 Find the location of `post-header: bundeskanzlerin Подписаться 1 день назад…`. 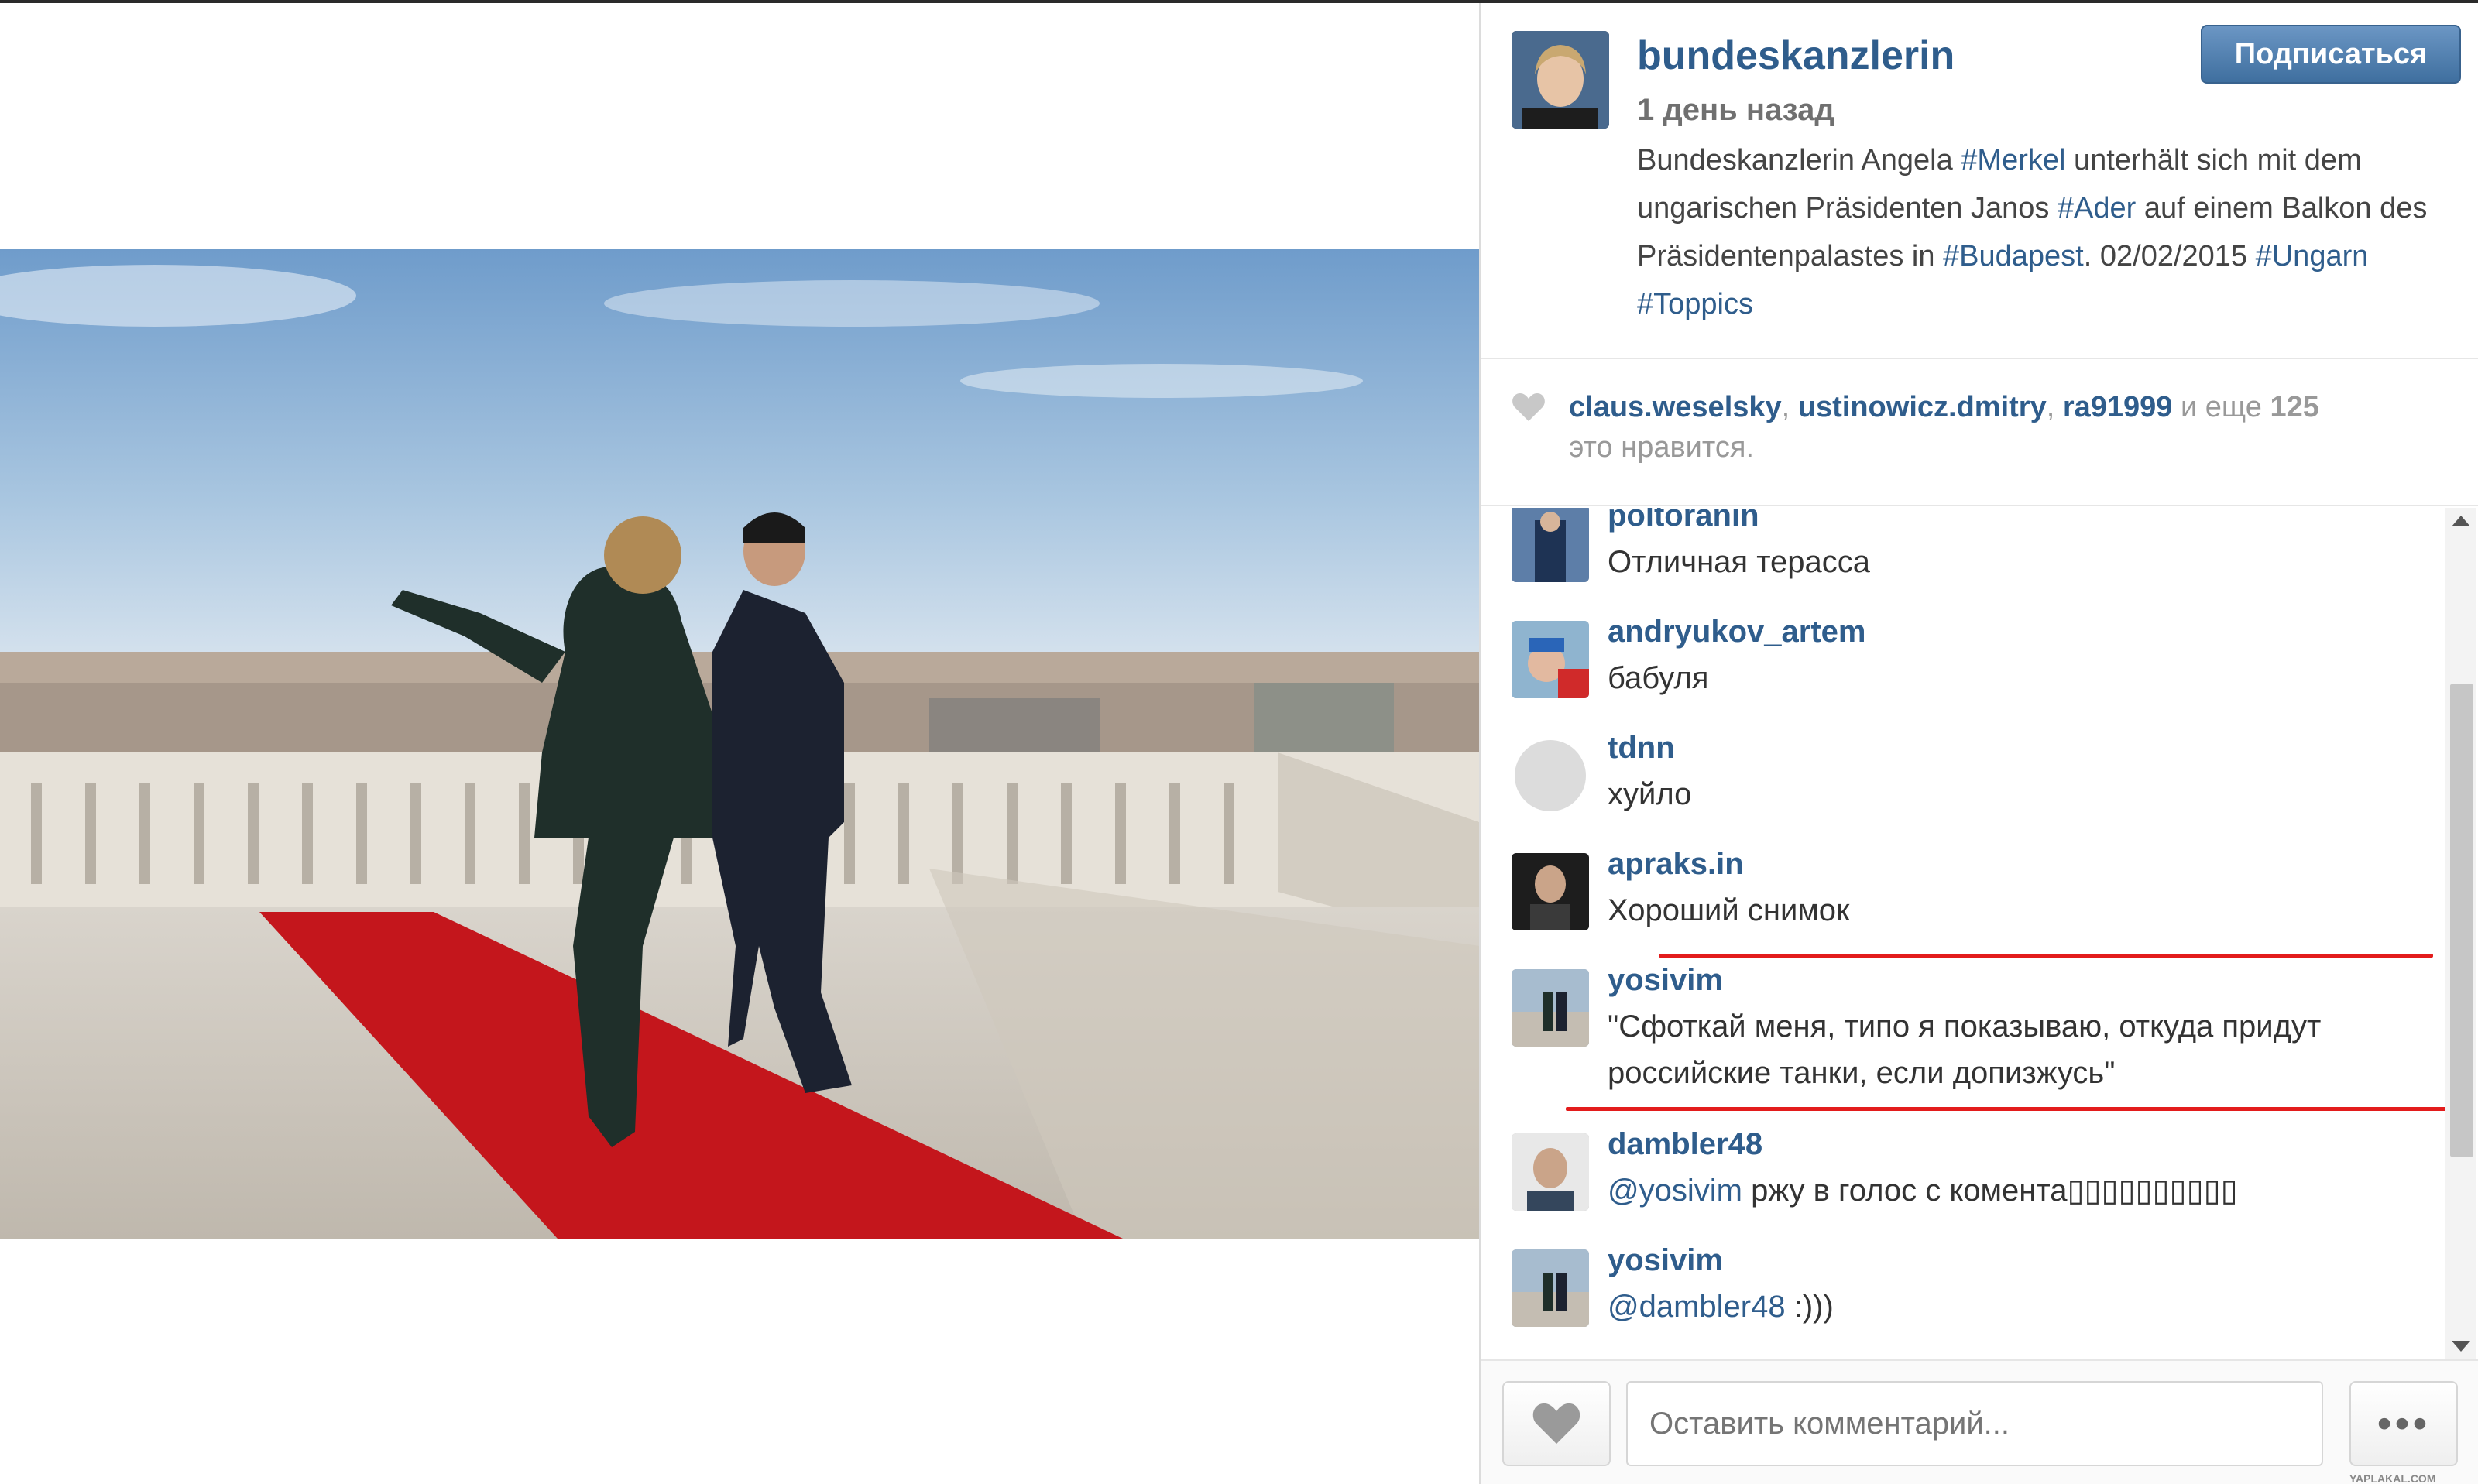

post-header: bundeskanzlerin Подписаться 1 день назад… is located at coordinates (1979, 181).